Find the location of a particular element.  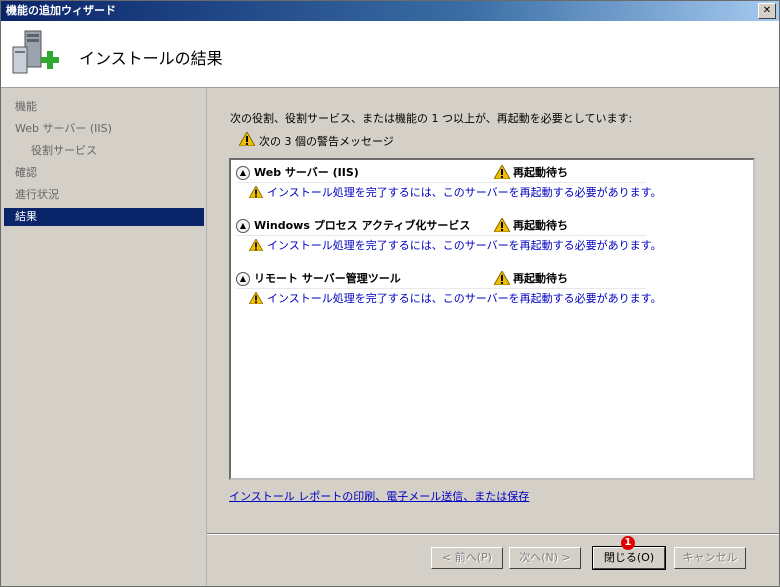

group-name: Web サーバー (IIS) is located at coordinates (306, 172).